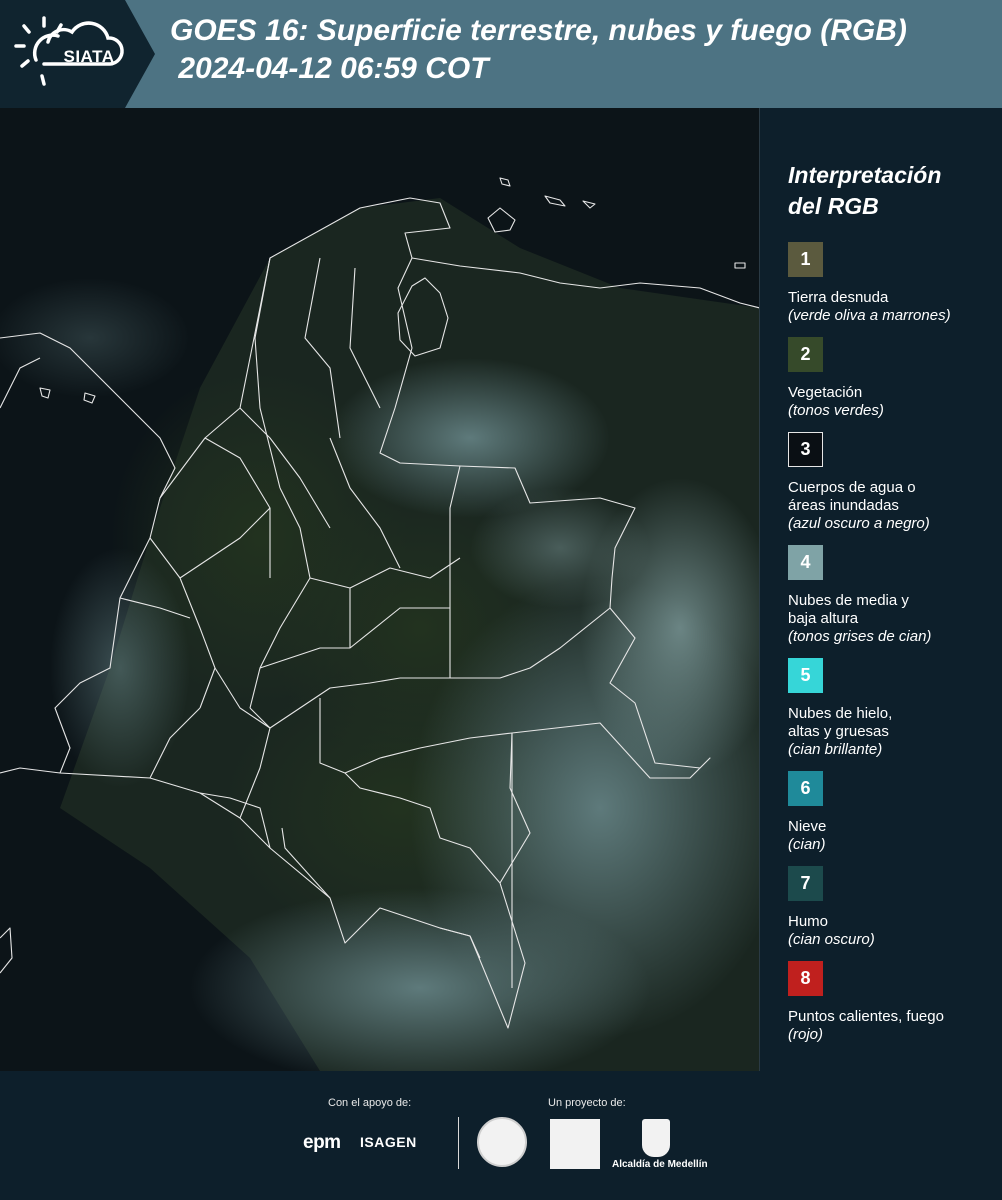  What do you see at coordinates (322, 1142) in the screenshot?
I see `epm-logo: epm` at bounding box center [322, 1142].